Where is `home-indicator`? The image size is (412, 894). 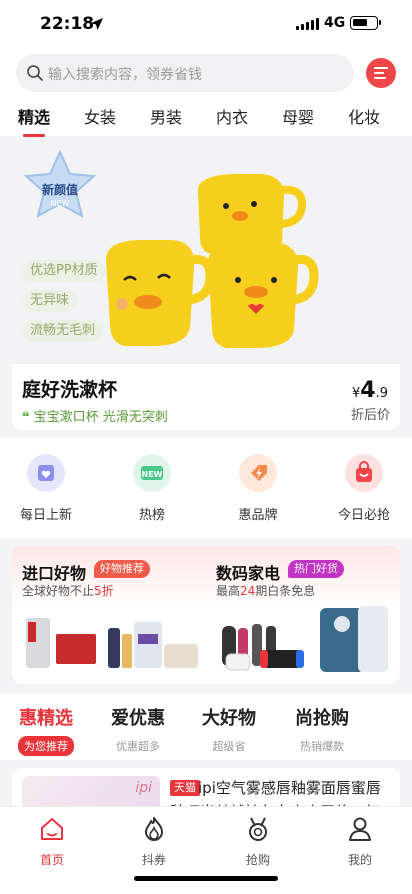
home-indicator is located at coordinates (206, 878).